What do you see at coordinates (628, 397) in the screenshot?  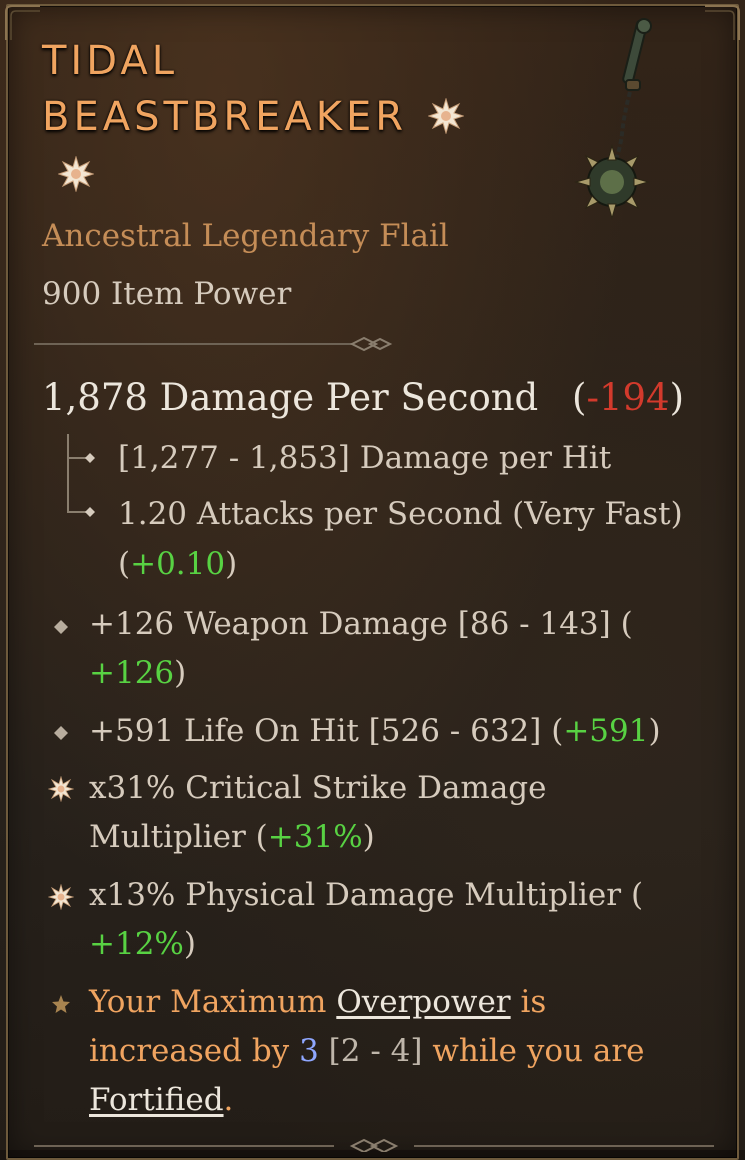 I see `dps-delta: -194` at bounding box center [628, 397].